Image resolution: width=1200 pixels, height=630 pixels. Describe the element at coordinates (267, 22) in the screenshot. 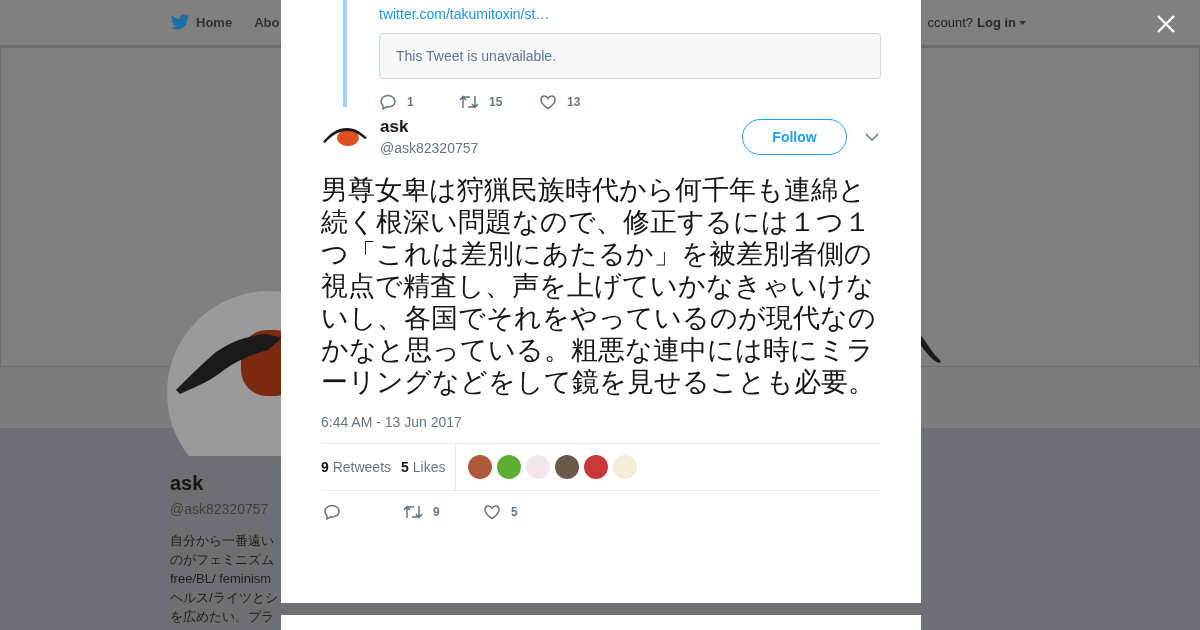

I see `about-link: Abo` at that location.